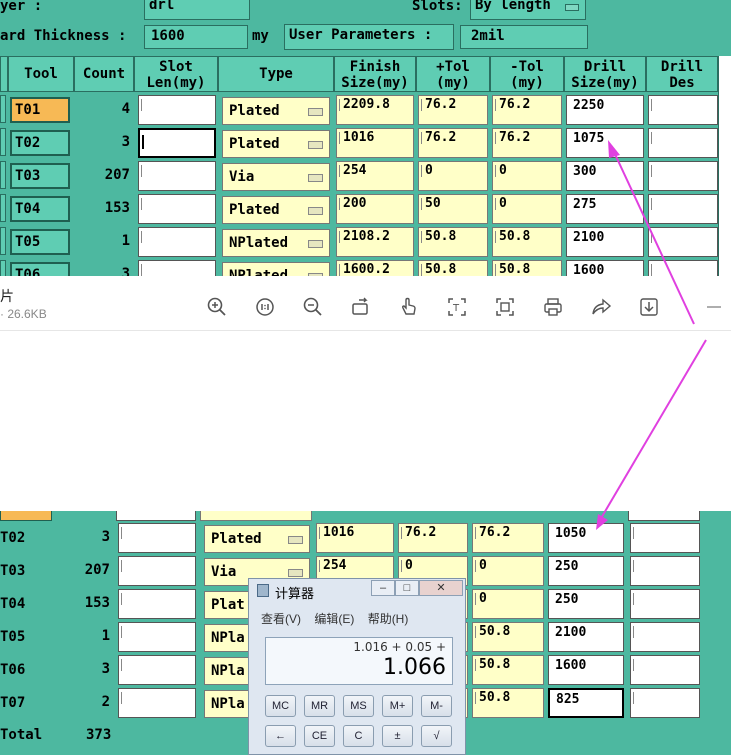  I want to click on minimize-icon, so click(715, 307).